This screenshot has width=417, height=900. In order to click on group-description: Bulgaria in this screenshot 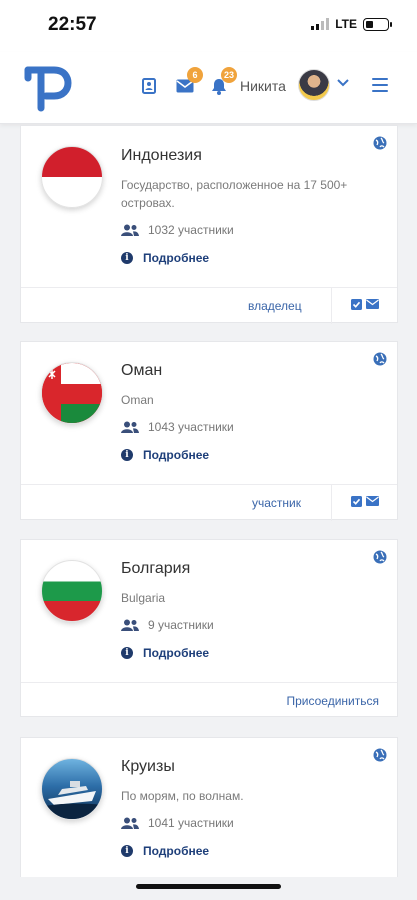, I will do `click(143, 598)`.